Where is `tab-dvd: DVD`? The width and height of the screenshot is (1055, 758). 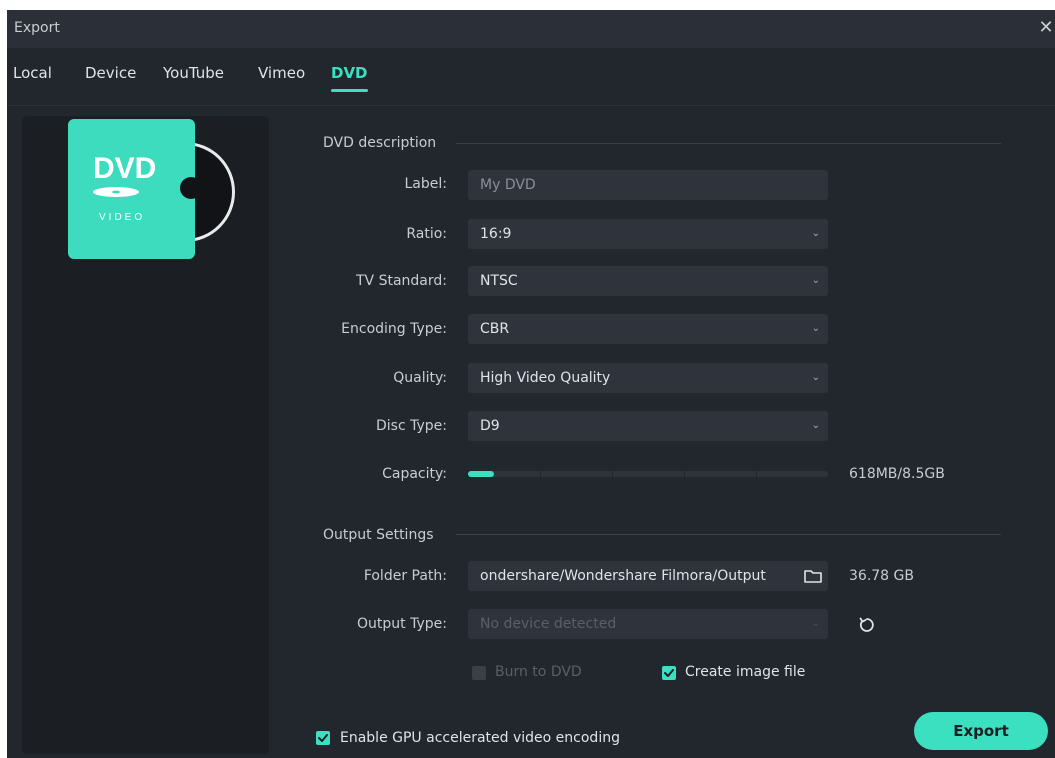
tab-dvd: DVD is located at coordinates (349, 78).